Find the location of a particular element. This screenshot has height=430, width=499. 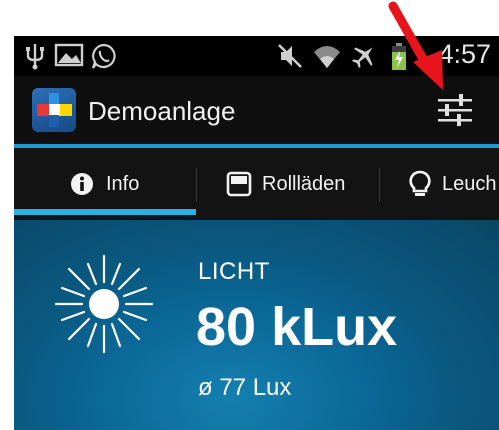

sun-icon is located at coordinates (104, 304).